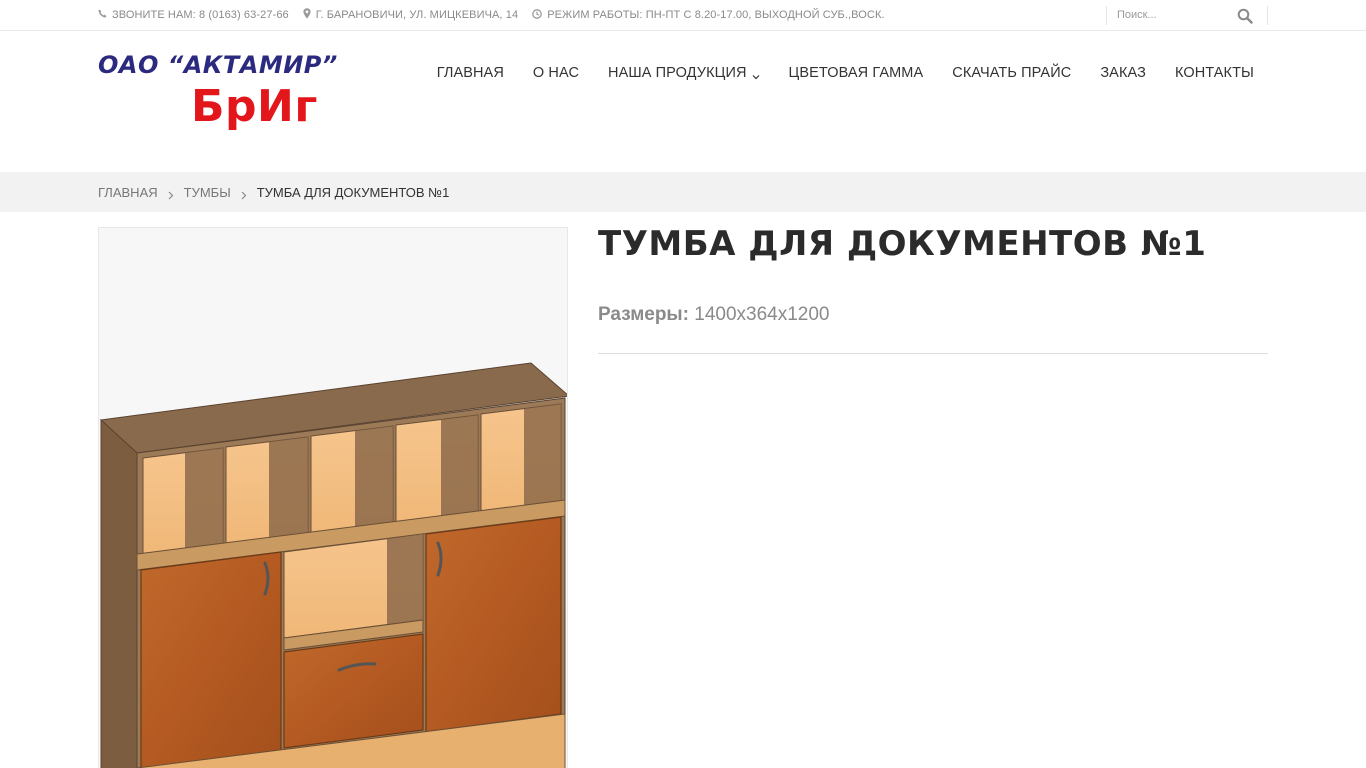 This screenshot has width=1366, height=768. Describe the element at coordinates (762, 314) in the screenshot. I see `dimensions-value: 1400x364x1200` at that location.